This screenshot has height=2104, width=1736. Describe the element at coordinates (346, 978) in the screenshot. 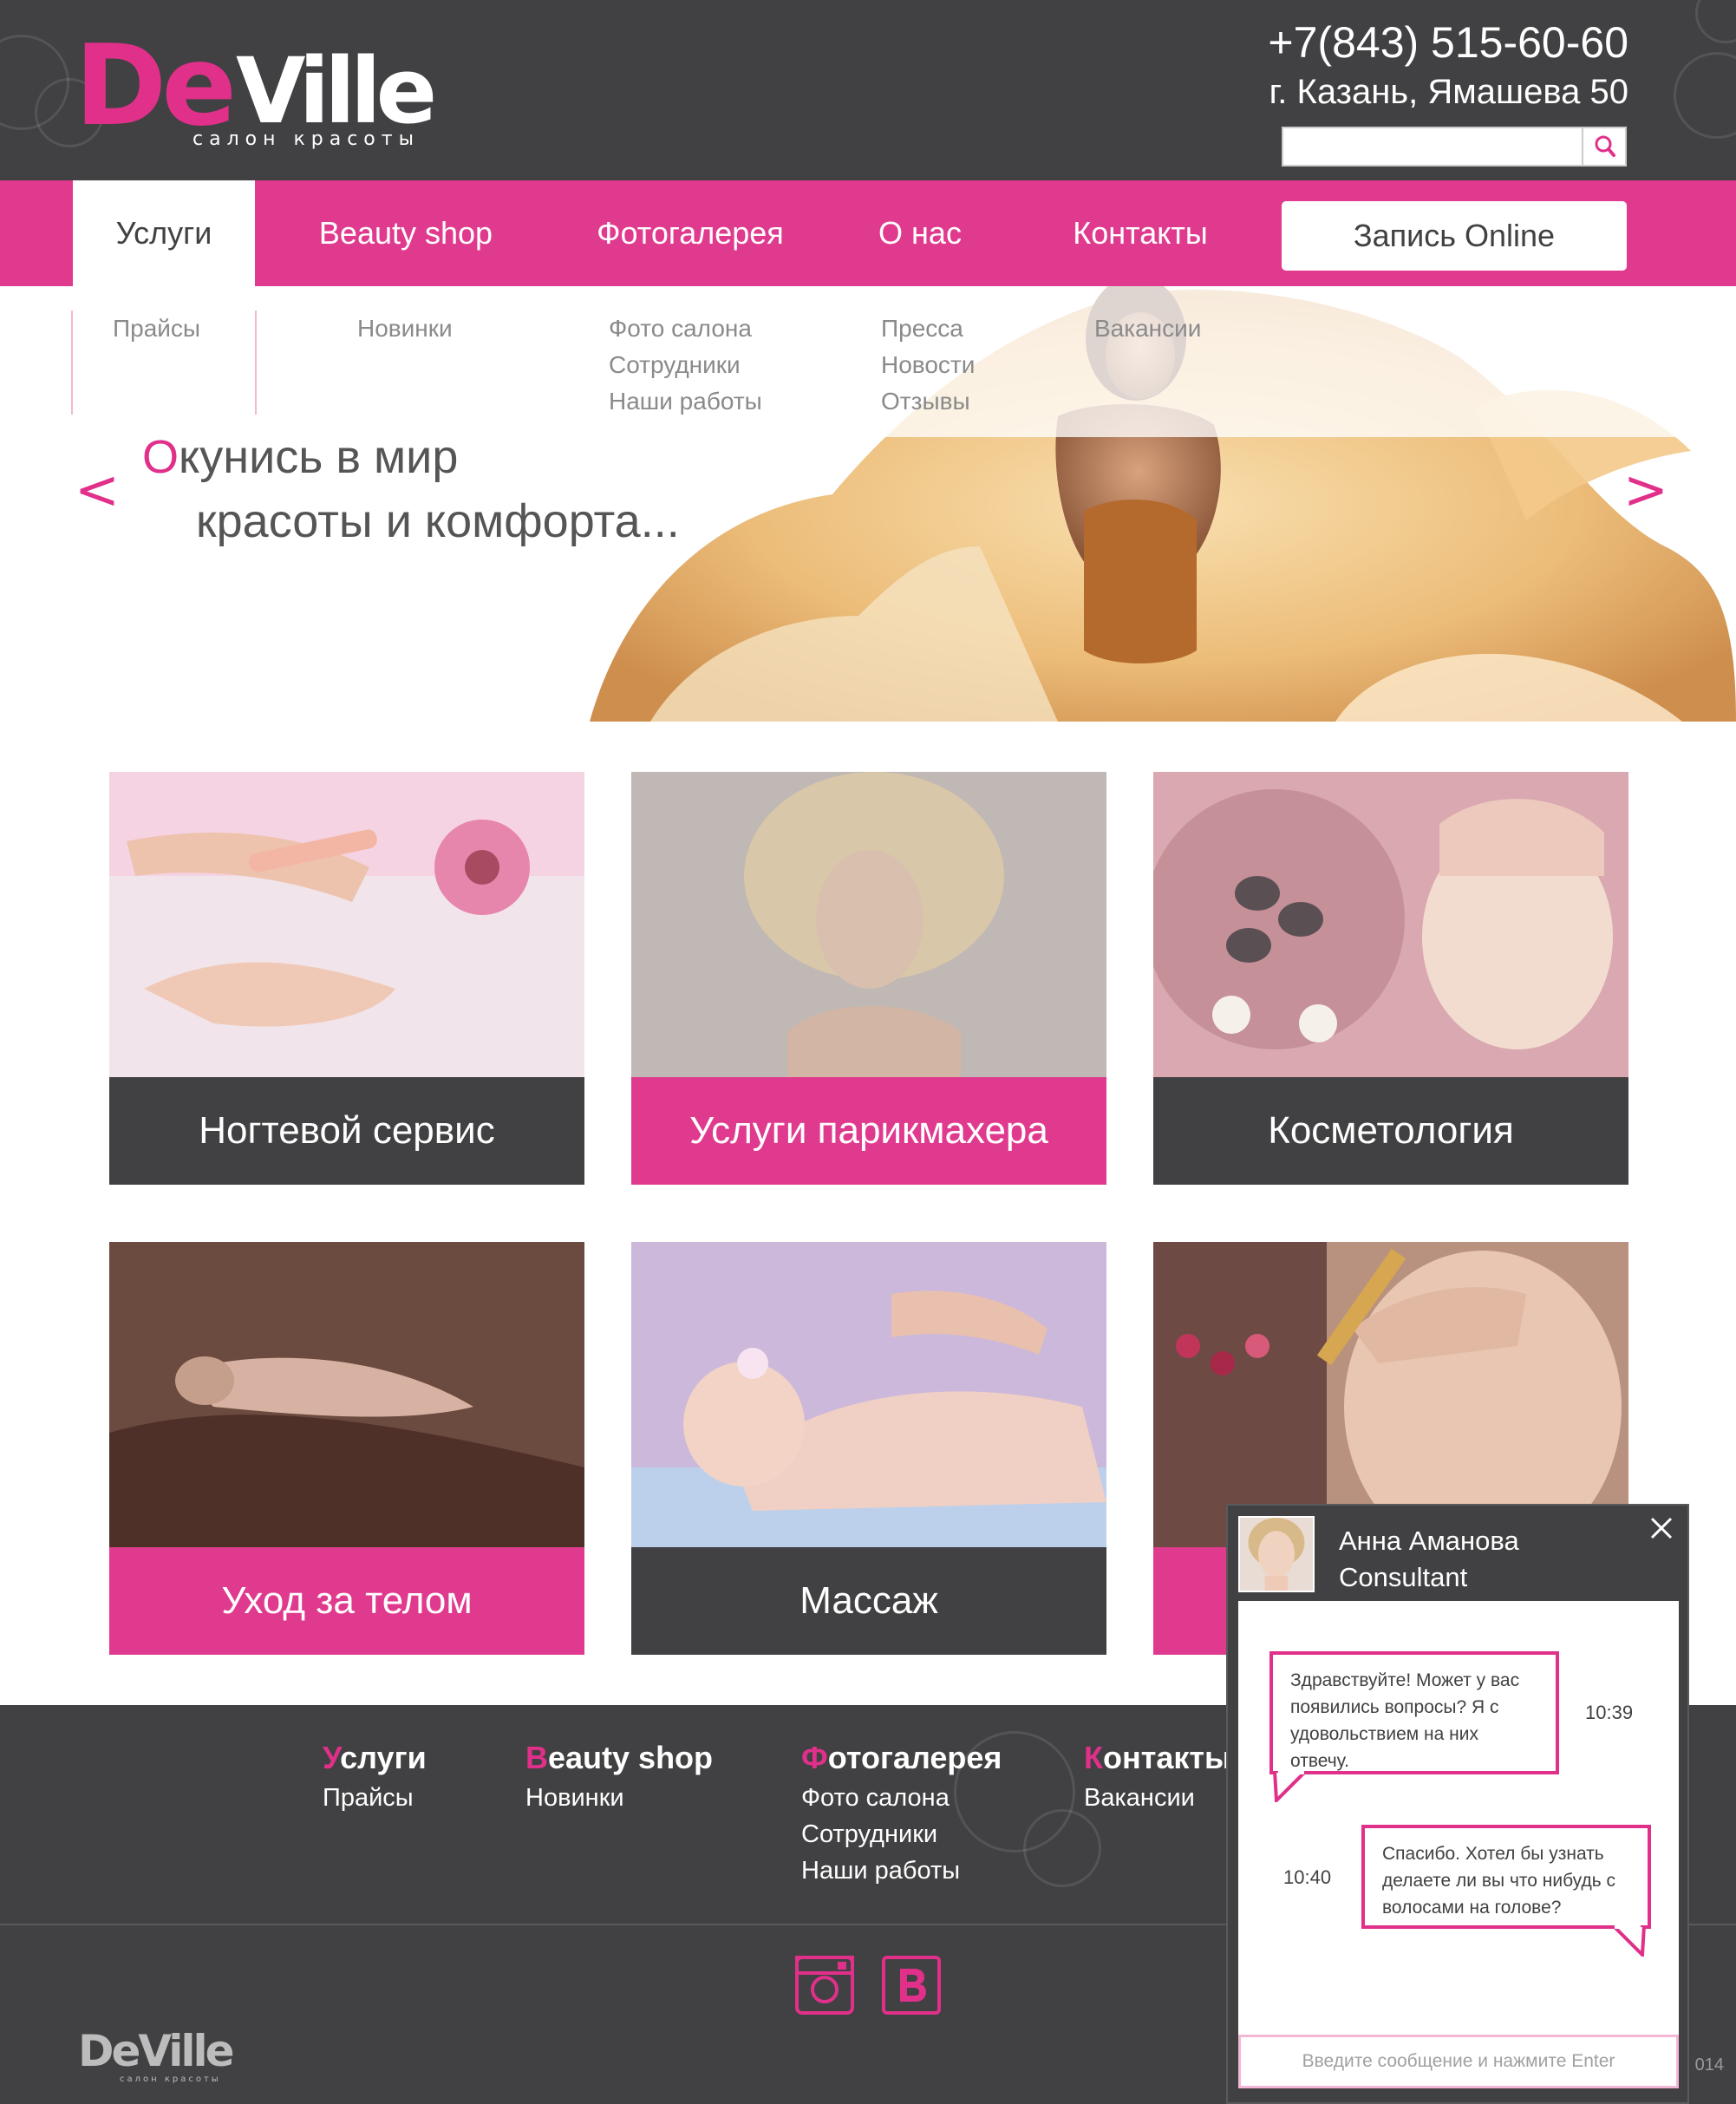

I see `service-tile-nails: Ногтевой сервис` at that location.